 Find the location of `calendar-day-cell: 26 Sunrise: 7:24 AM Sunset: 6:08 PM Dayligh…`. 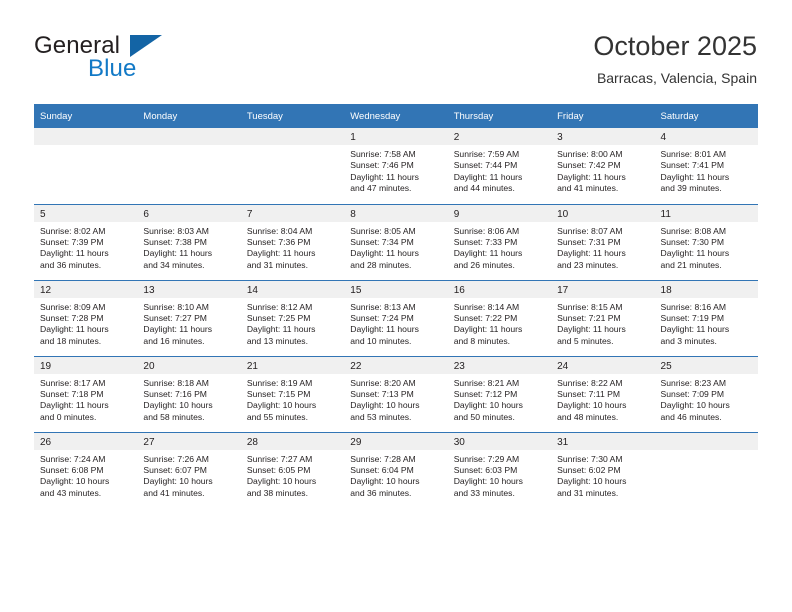

calendar-day-cell: 26 Sunrise: 7:24 AM Sunset: 6:08 PM Dayligh… is located at coordinates (86, 469).